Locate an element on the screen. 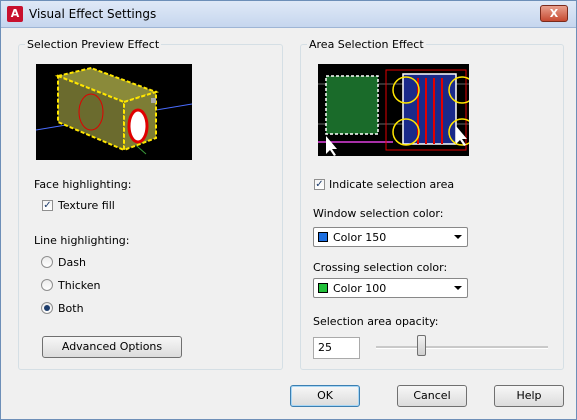 The width and height of the screenshot is (577, 420). thicken-label: Thicken is located at coordinates (79, 285).